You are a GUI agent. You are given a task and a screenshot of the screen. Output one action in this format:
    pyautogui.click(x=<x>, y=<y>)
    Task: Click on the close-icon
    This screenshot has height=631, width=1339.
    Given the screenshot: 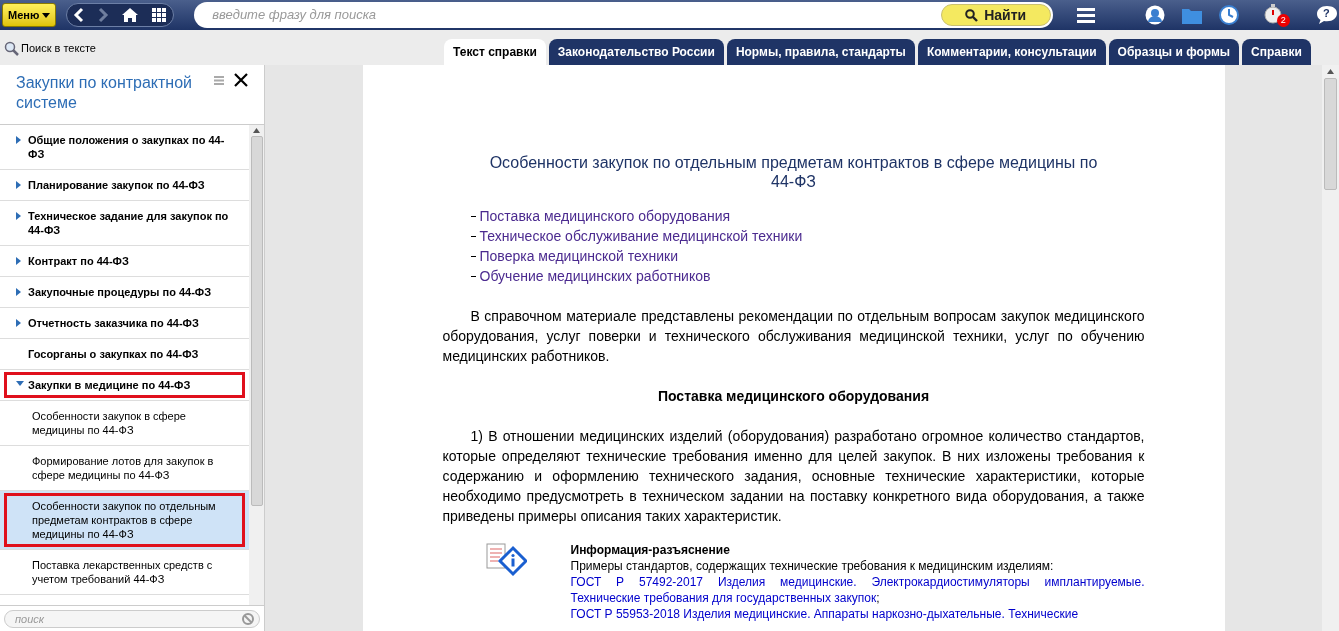 What is the action you would take?
    pyautogui.click(x=241, y=80)
    